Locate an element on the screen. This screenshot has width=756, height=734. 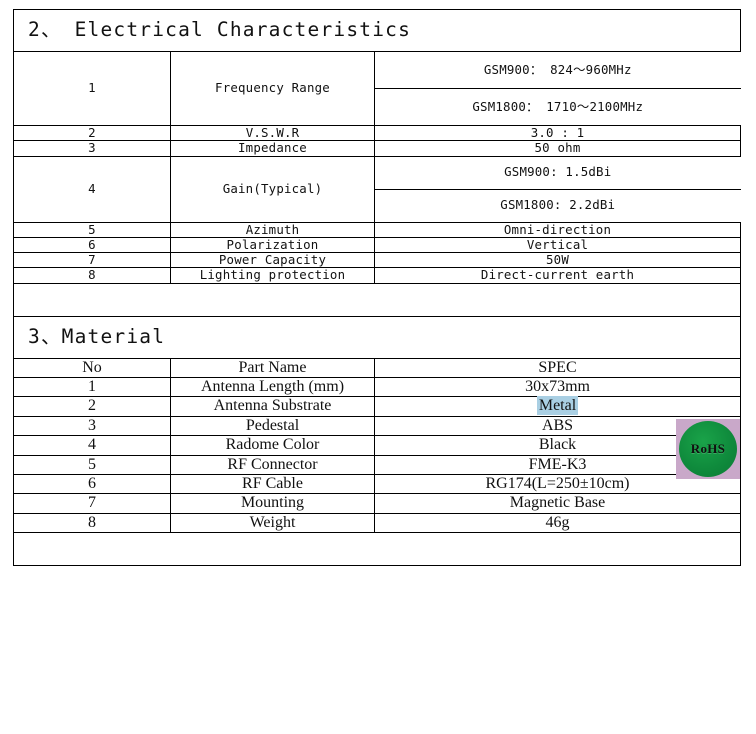
row-part-name: RF Connector is located at coordinates (272, 464).